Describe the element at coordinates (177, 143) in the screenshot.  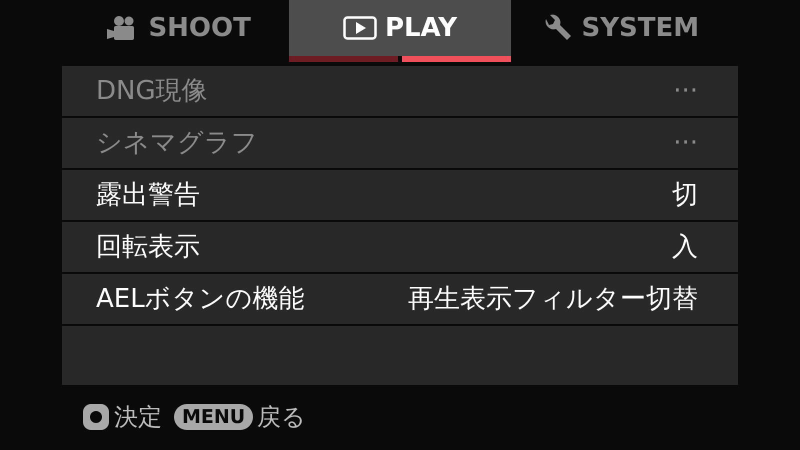
I see `menu-label: シネマグラフ` at that location.